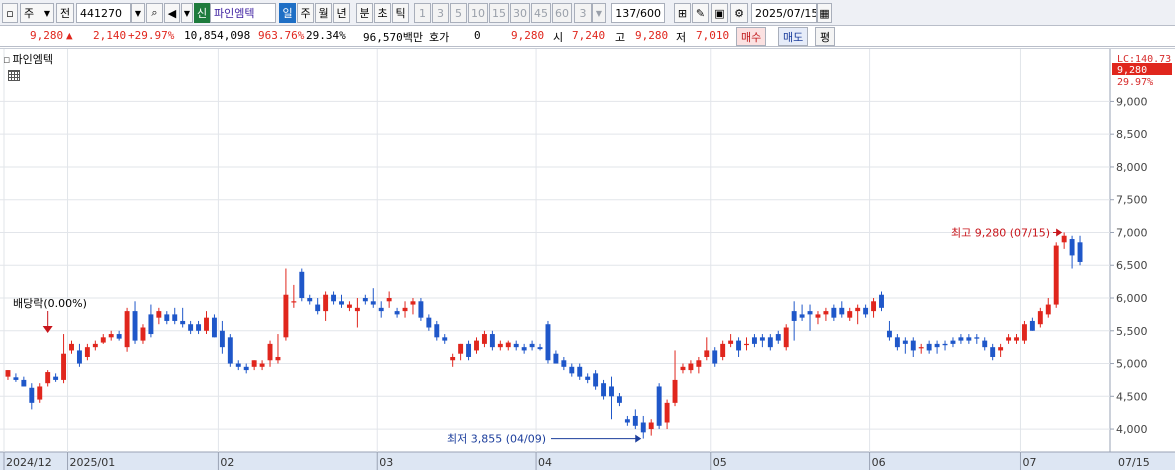 This screenshot has width=1175, height=470. What do you see at coordinates (499, 13) in the screenshot?
I see `interval-15: 15` at bounding box center [499, 13].